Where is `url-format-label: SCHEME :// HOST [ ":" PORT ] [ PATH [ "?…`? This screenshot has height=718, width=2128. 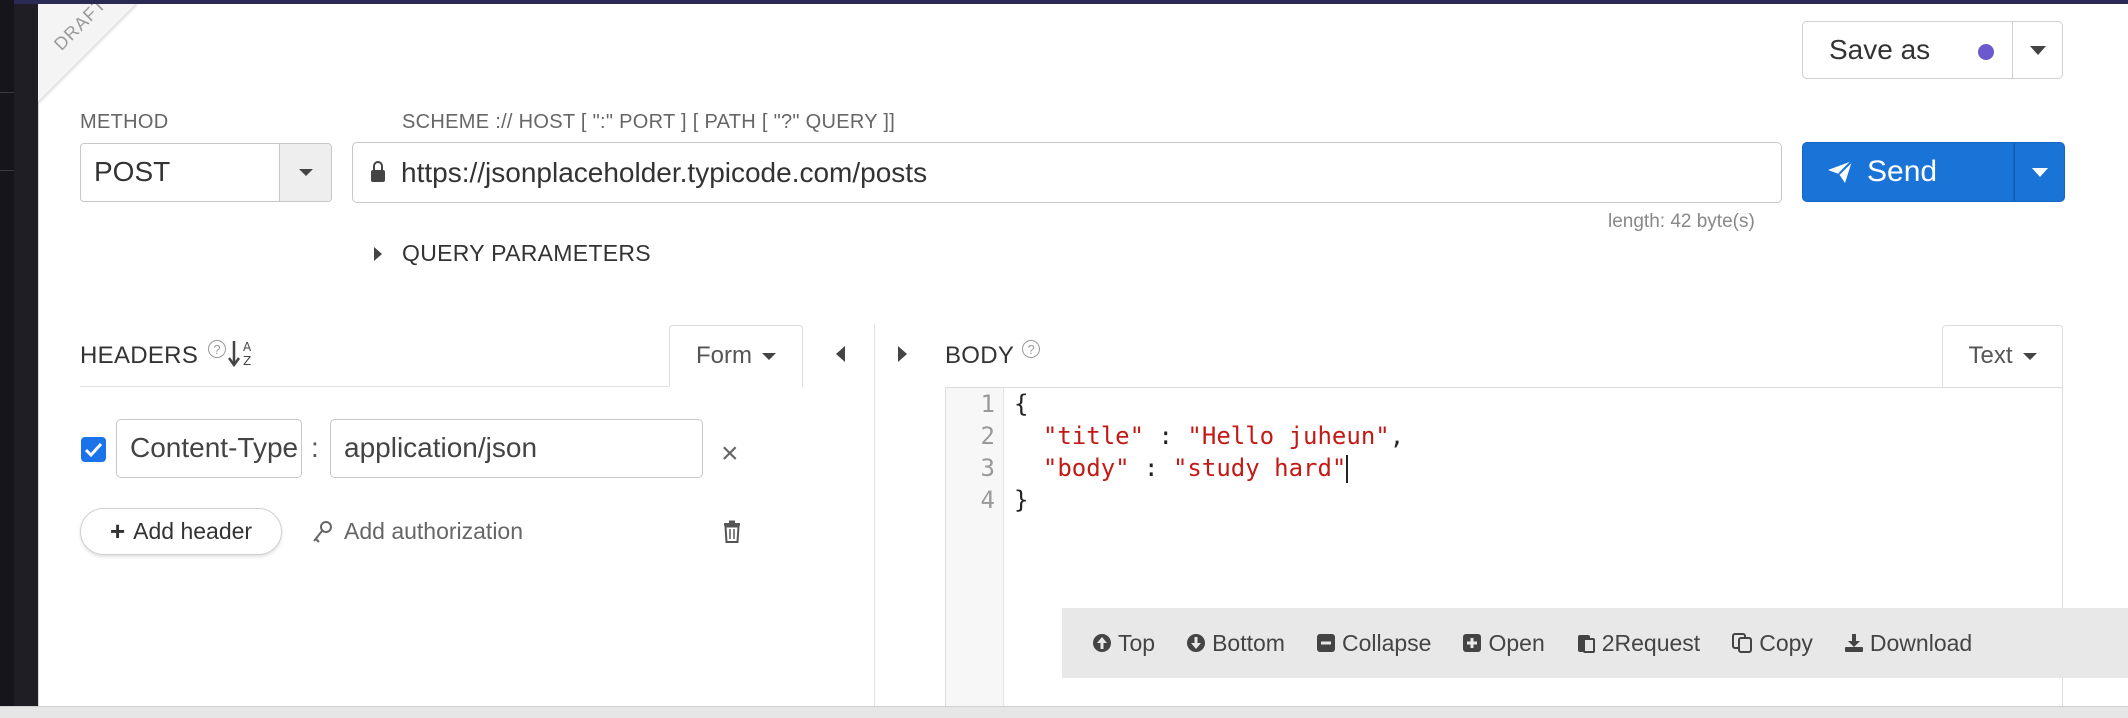
url-format-label: SCHEME :// HOST [ ":" PORT ] [ PATH [ "?… is located at coordinates (649, 122).